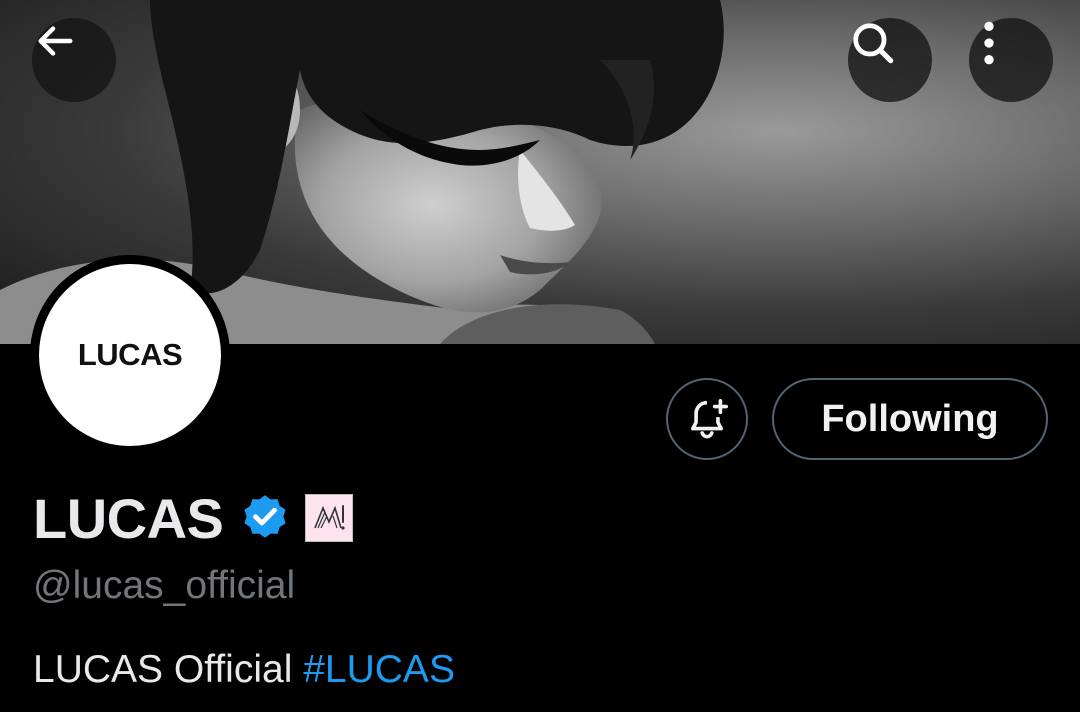 The height and width of the screenshot is (712, 1080). What do you see at coordinates (910, 419) in the screenshot?
I see `following-button: Following` at bounding box center [910, 419].